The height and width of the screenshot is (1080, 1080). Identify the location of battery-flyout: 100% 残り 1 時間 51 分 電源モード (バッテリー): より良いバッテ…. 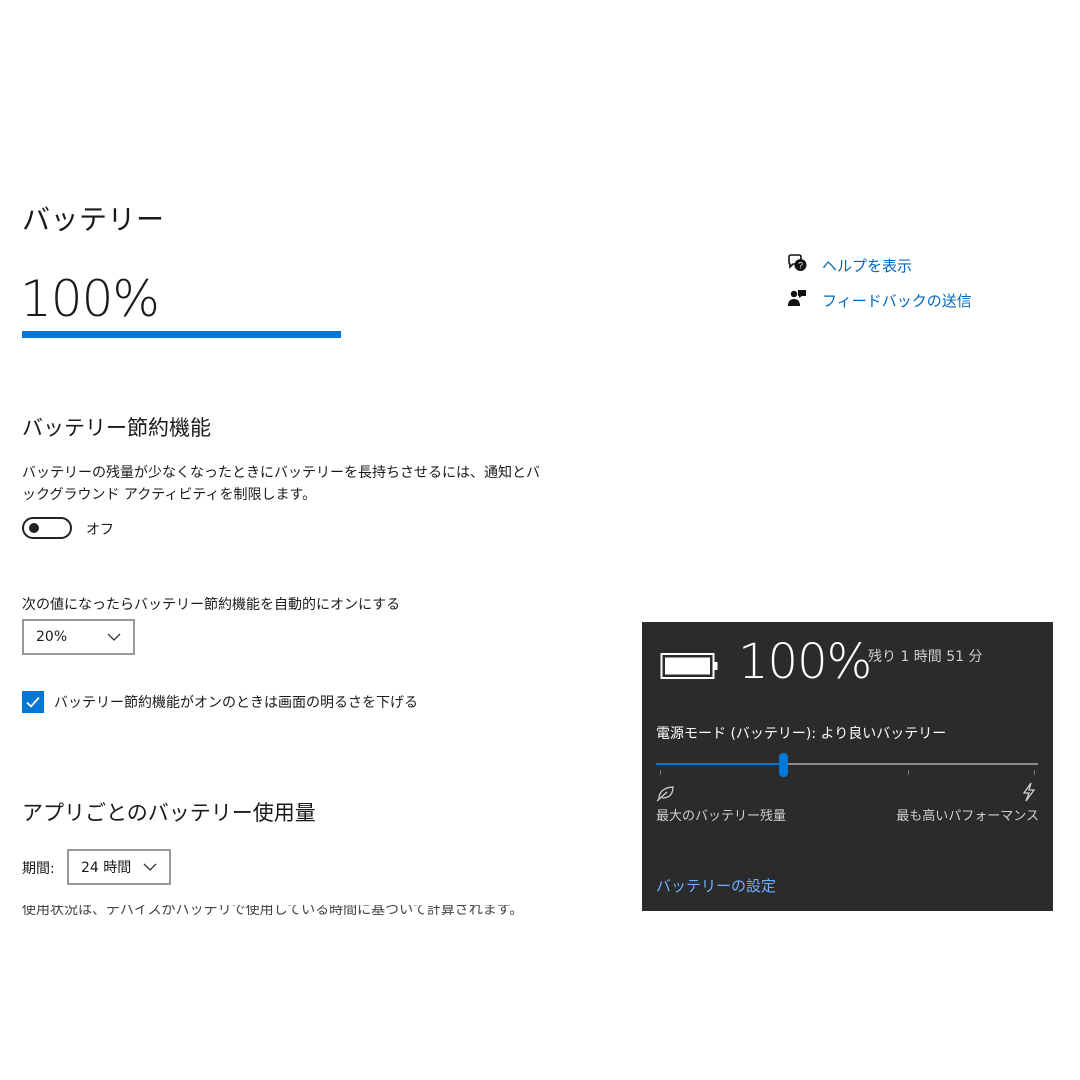
(847, 766).